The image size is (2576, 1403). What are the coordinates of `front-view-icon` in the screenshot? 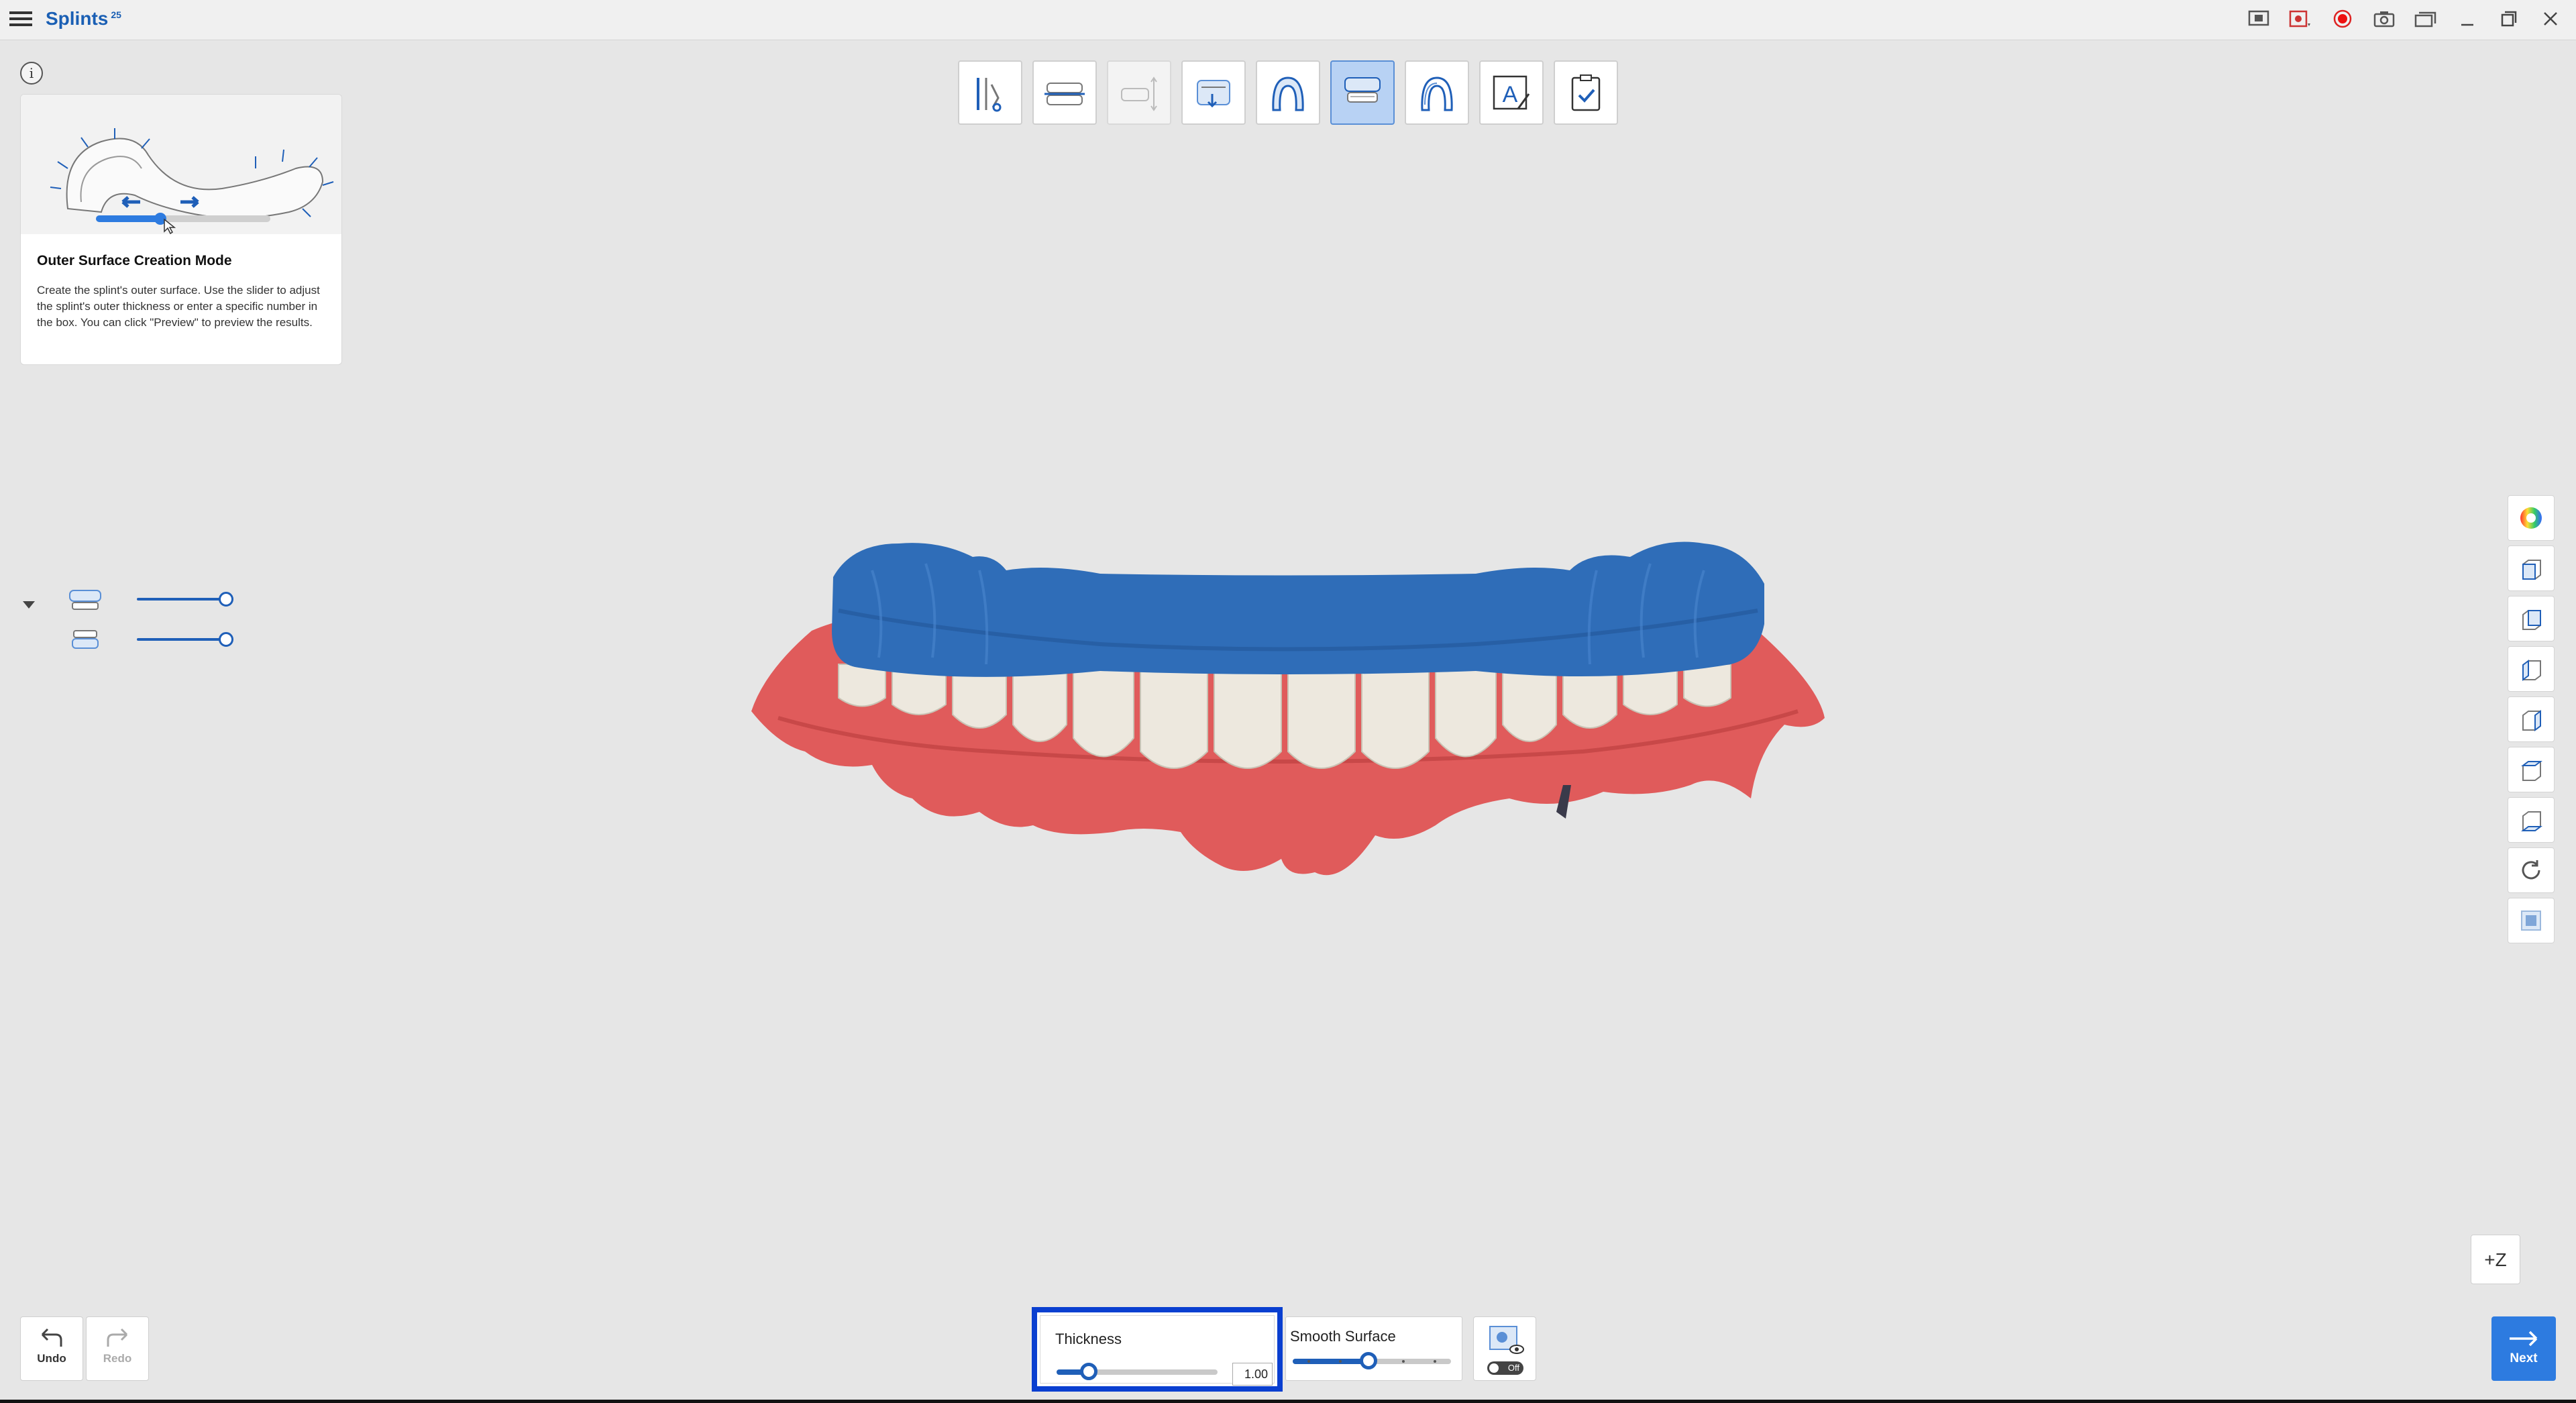 It's located at (2531, 570).